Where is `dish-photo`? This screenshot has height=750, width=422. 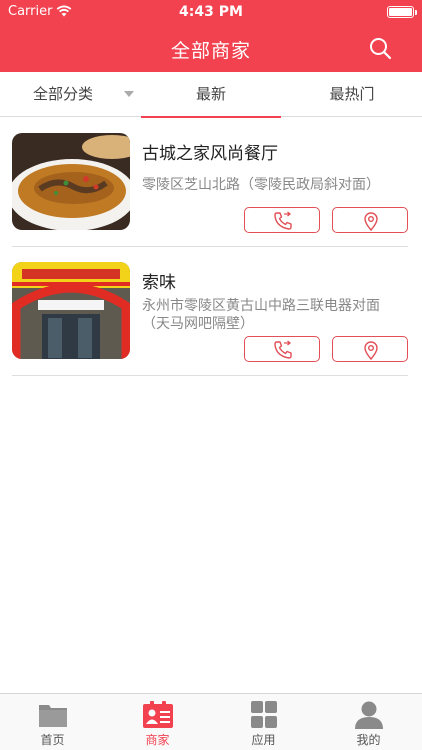 dish-photo is located at coordinates (71, 181).